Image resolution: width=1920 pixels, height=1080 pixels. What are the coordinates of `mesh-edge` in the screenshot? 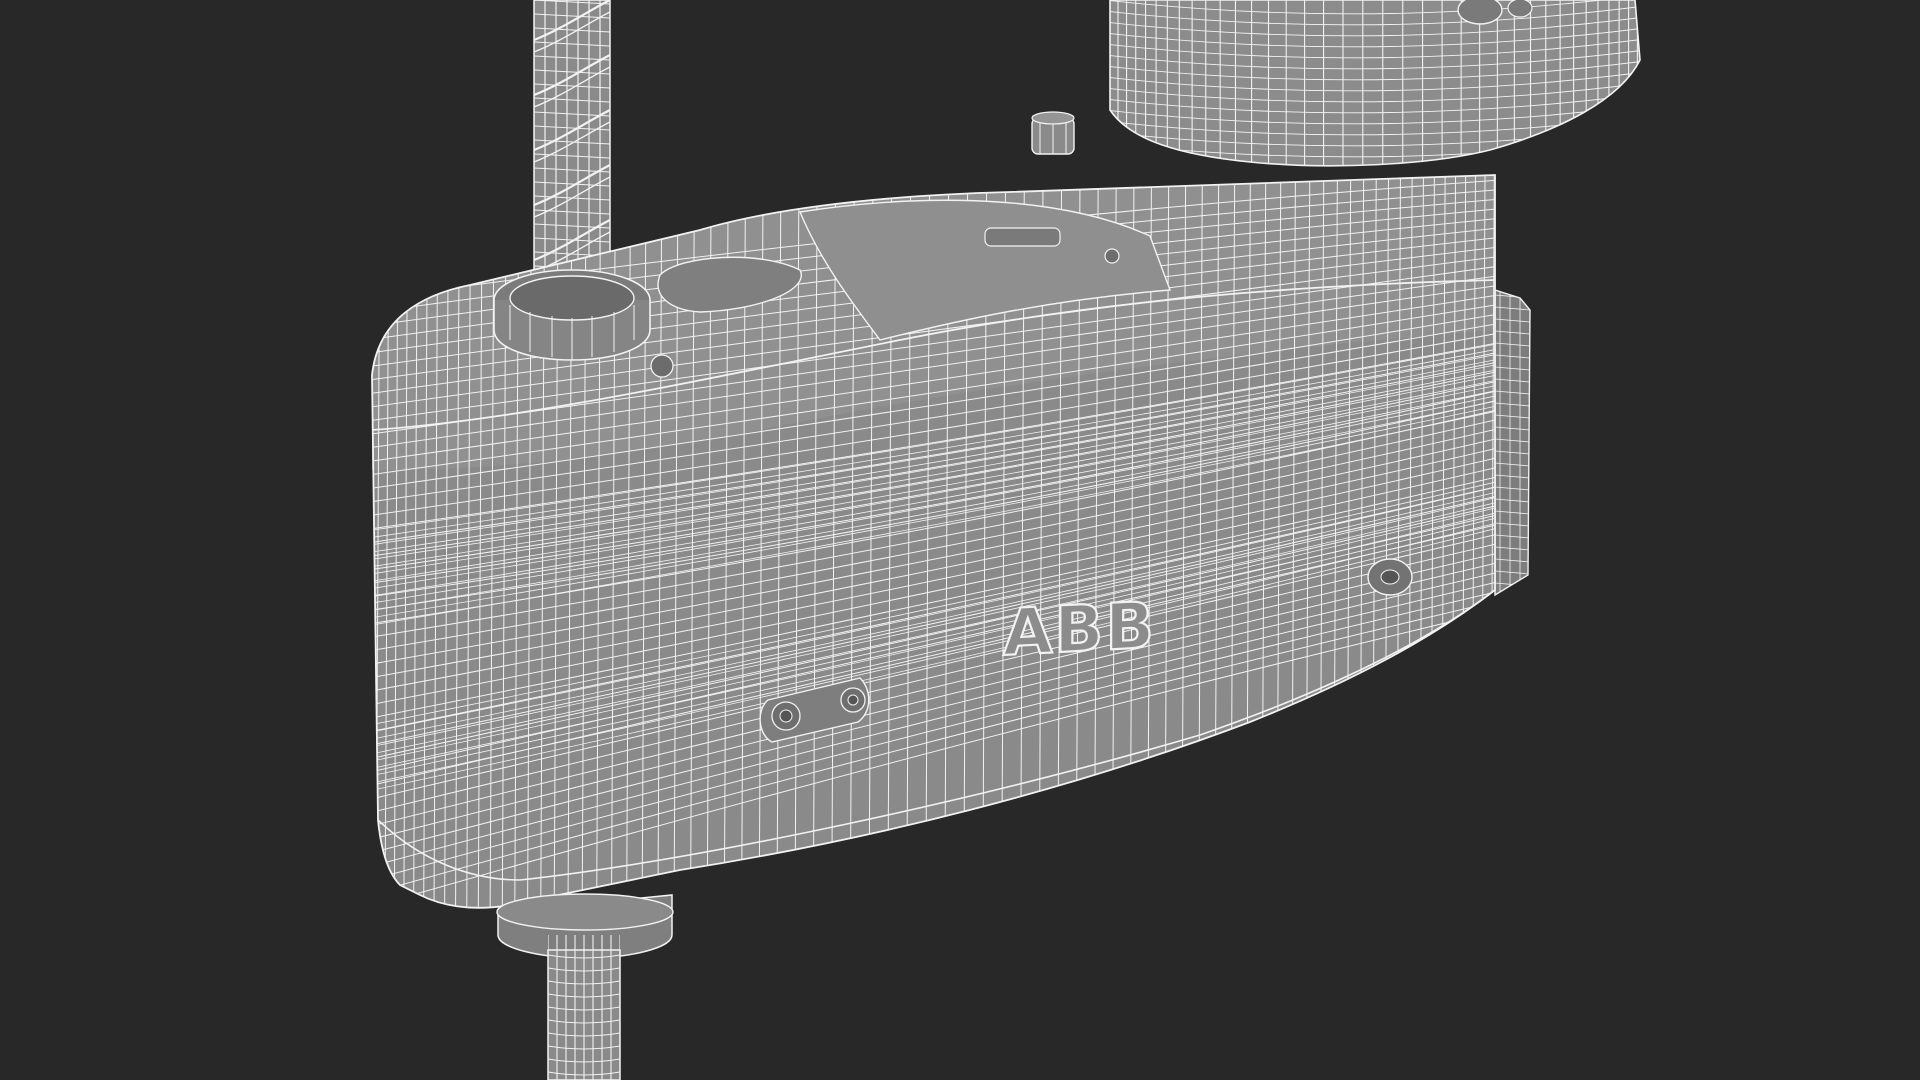 It's located at (1512, 594).